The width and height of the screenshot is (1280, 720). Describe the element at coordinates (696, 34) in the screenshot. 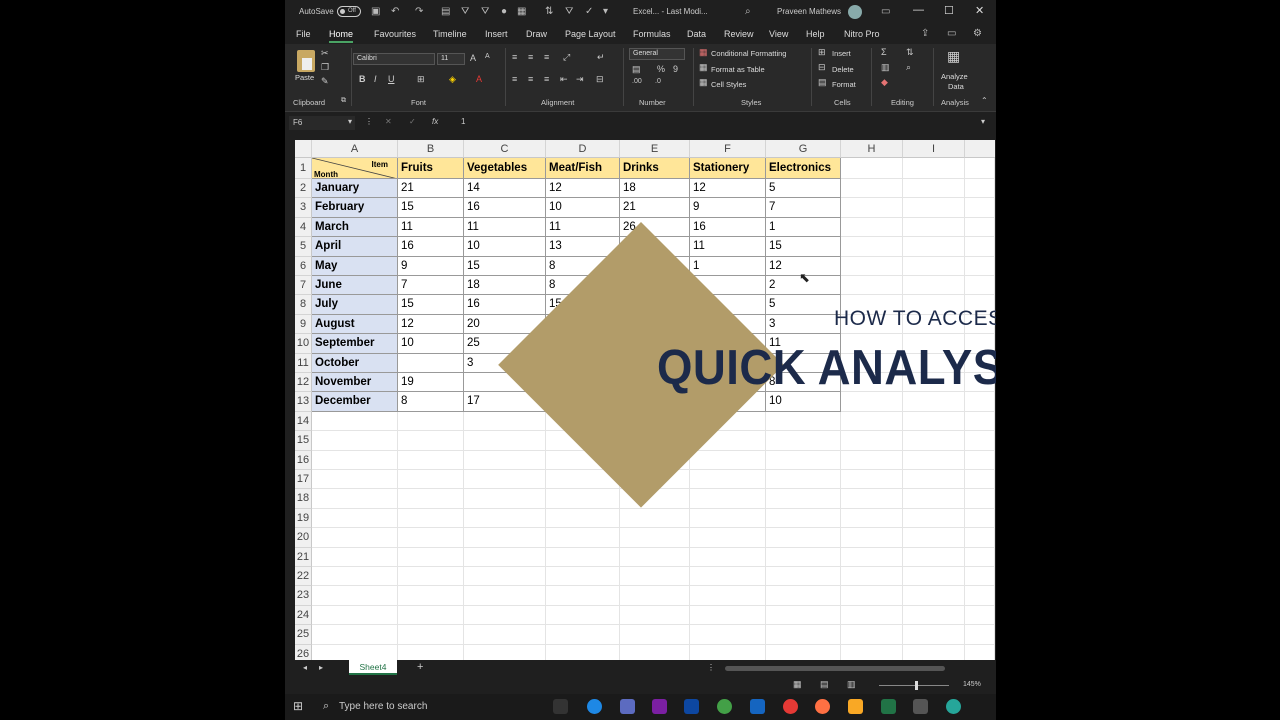

I see `tab-data: Data` at that location.